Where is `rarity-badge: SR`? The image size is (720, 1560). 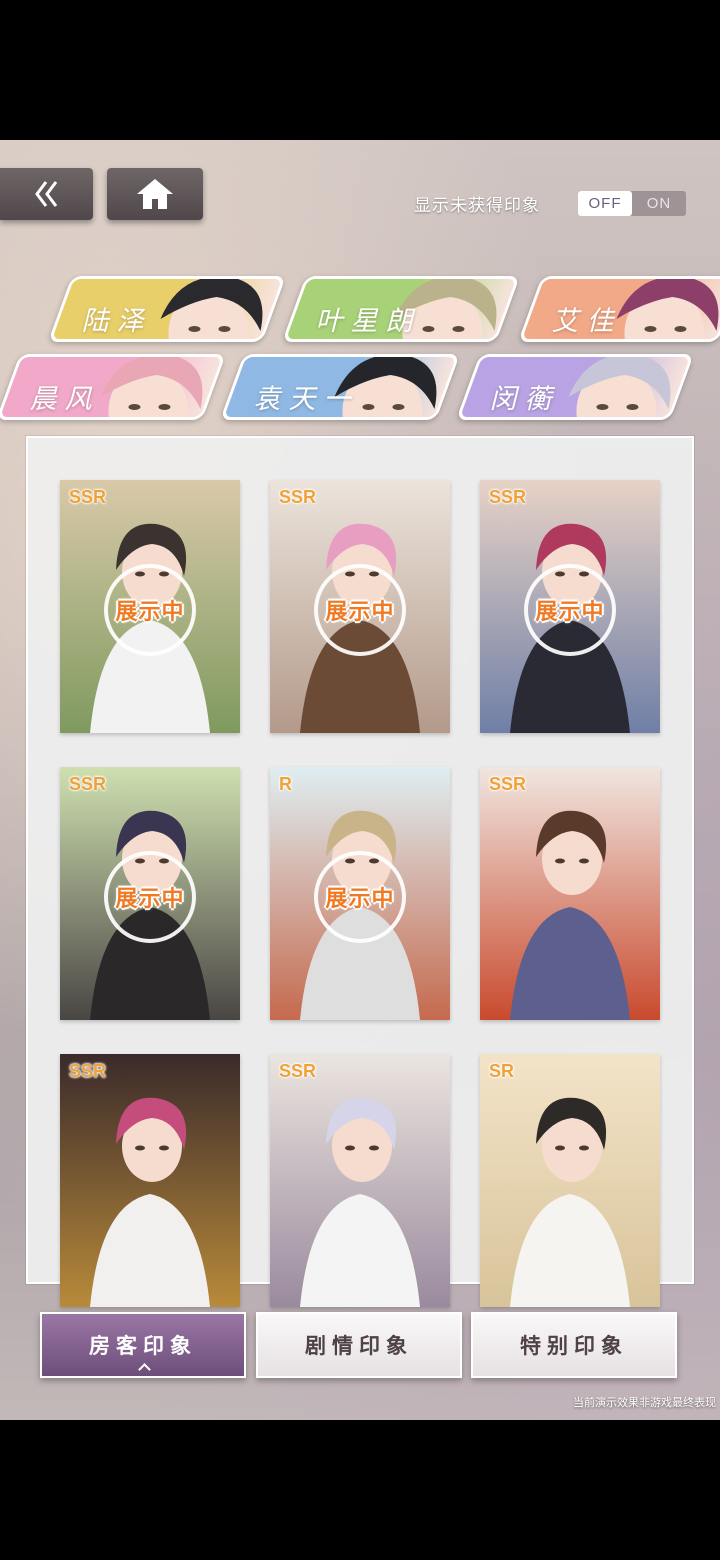 rarity-badge: SR is located at coordinates (502, 1071).